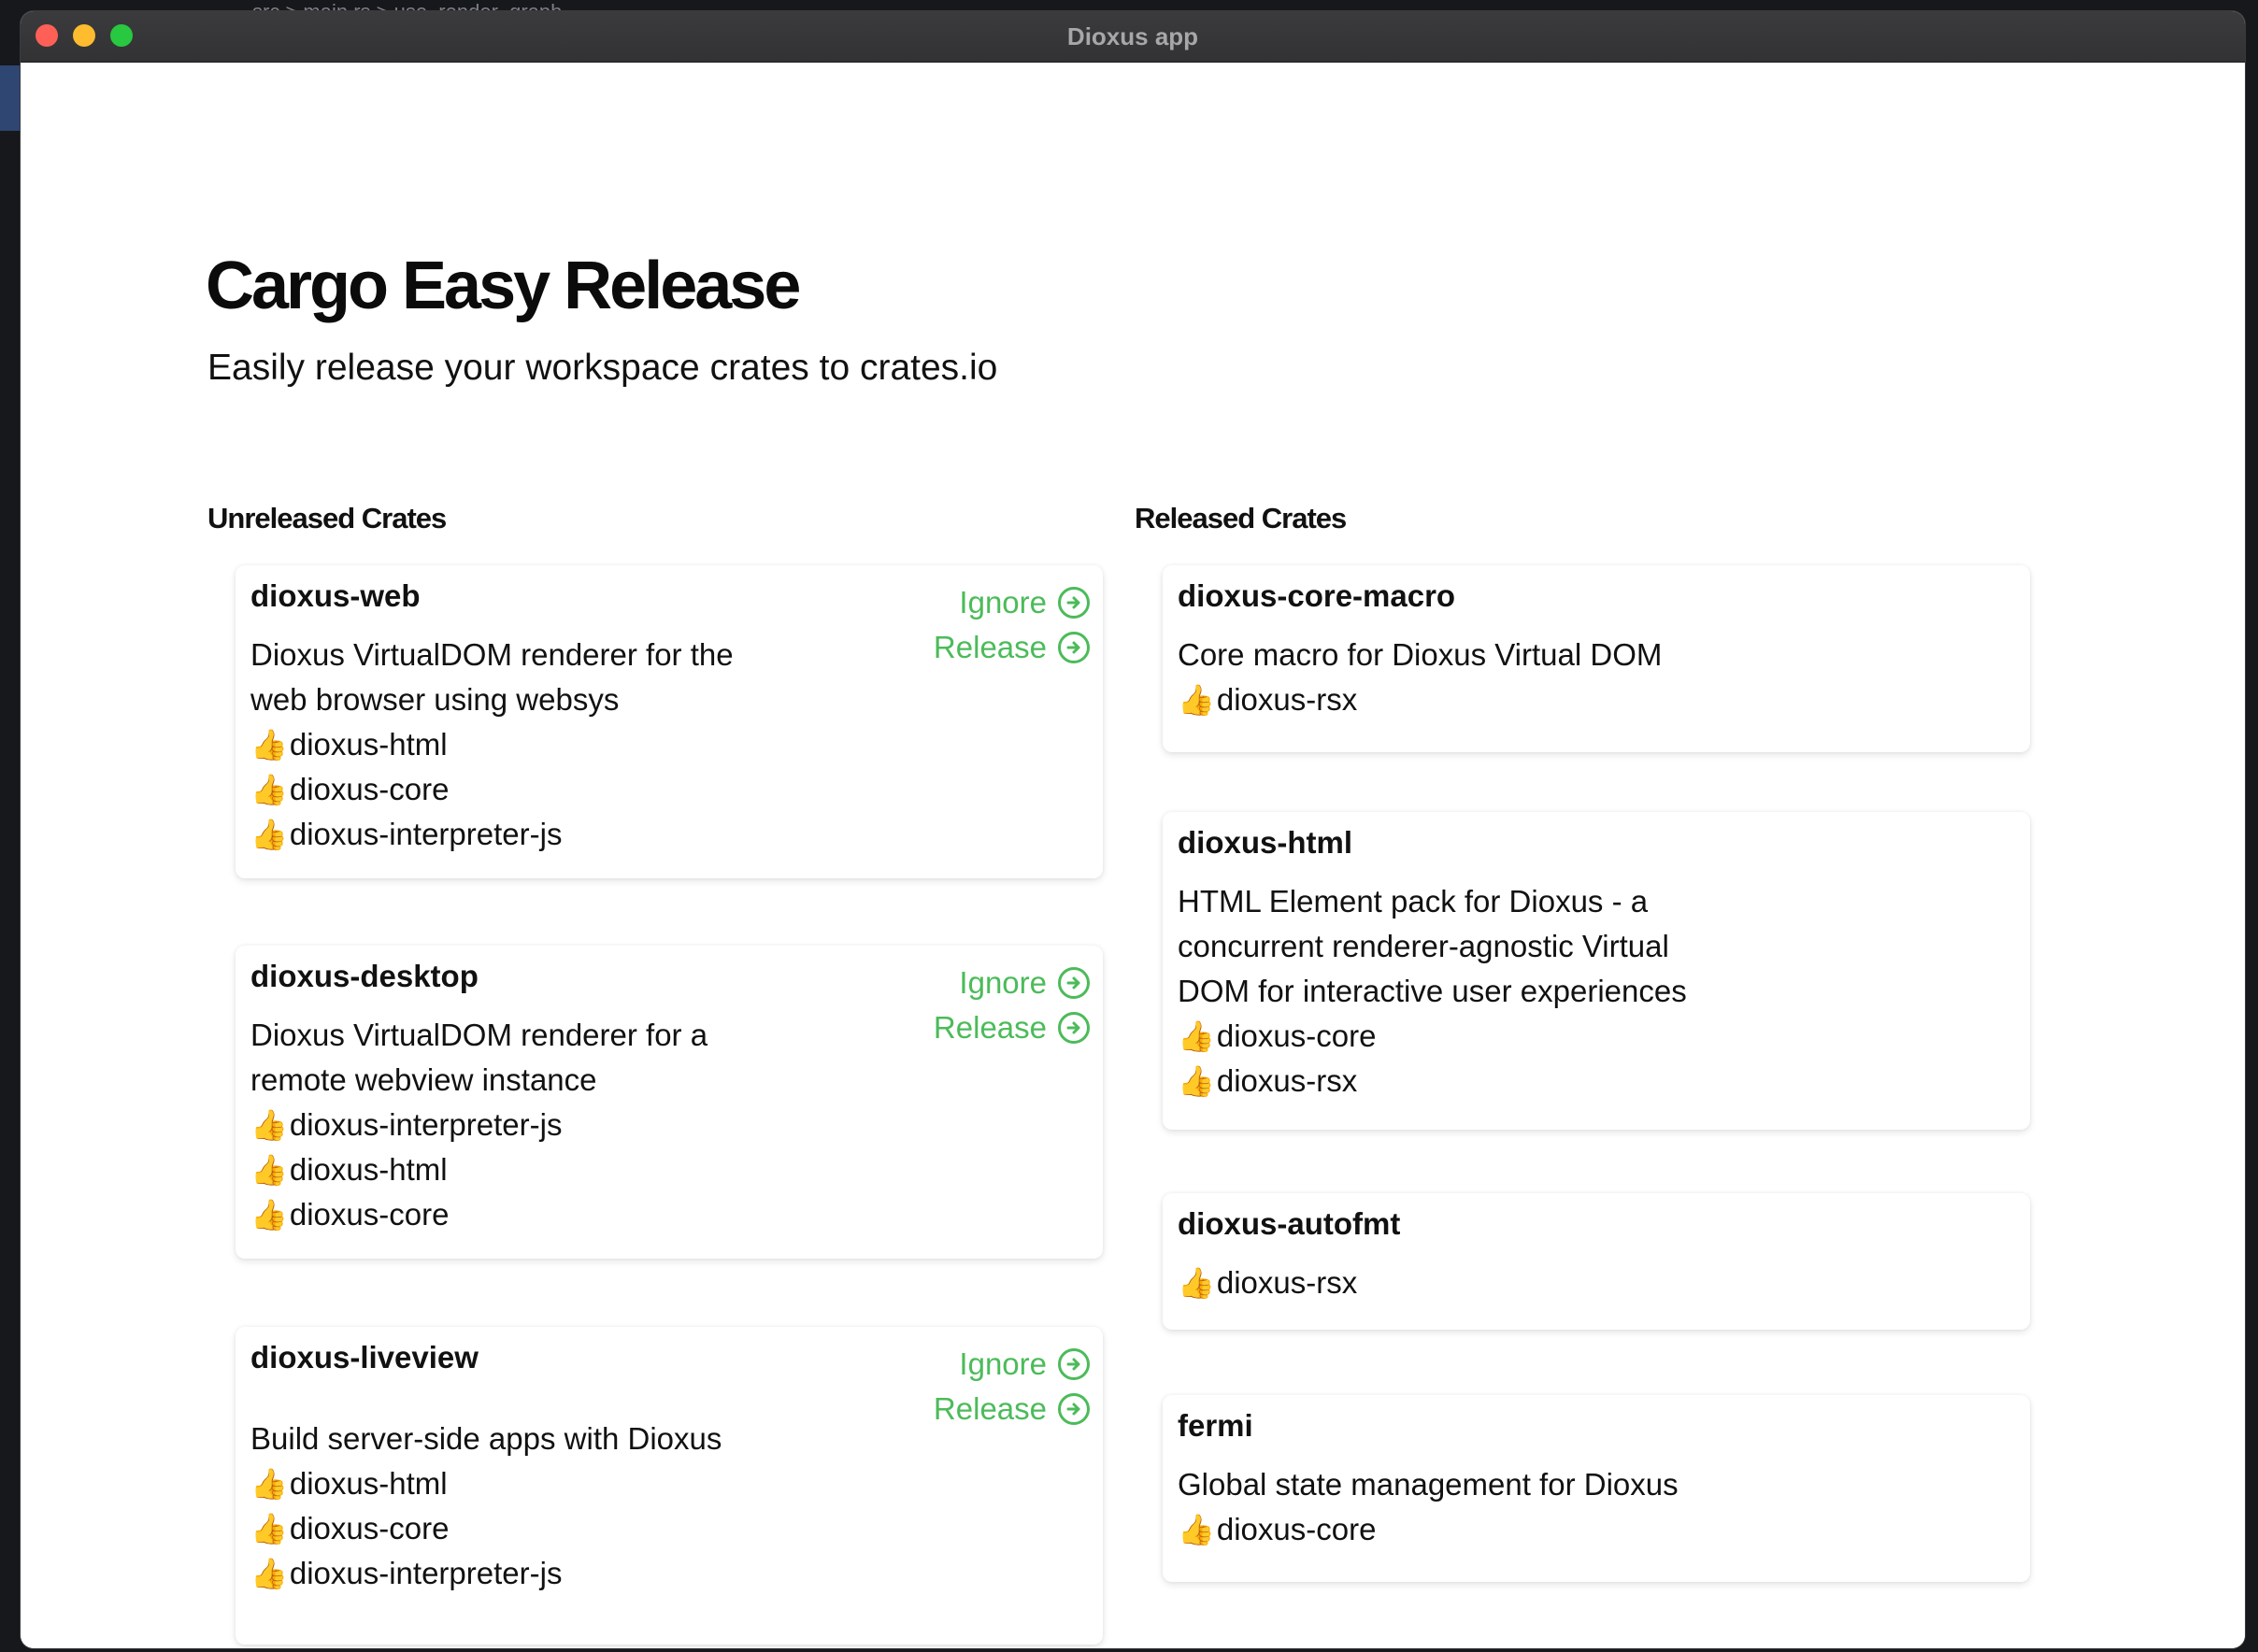 This screenshot has height=1652, width=2258. I want to click on released-heading: Released Crates, so click(1241, 518).